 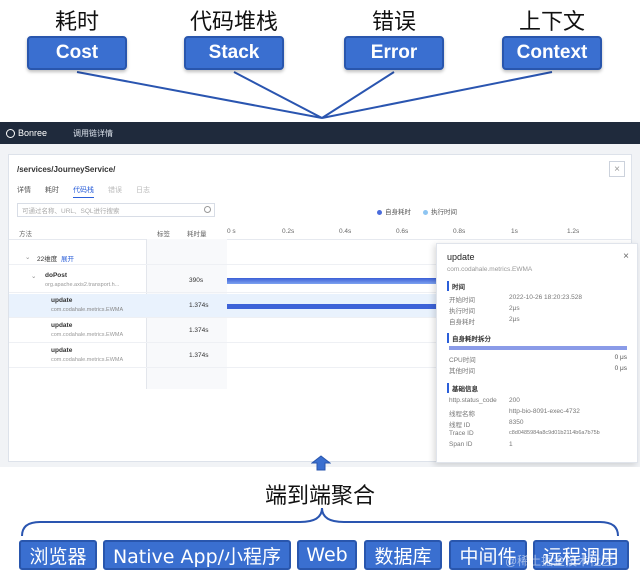 What do you see at coordinates (425, 212) in the screenshot?
I see `legend-exec-dot` at bounding box center [425, 212].